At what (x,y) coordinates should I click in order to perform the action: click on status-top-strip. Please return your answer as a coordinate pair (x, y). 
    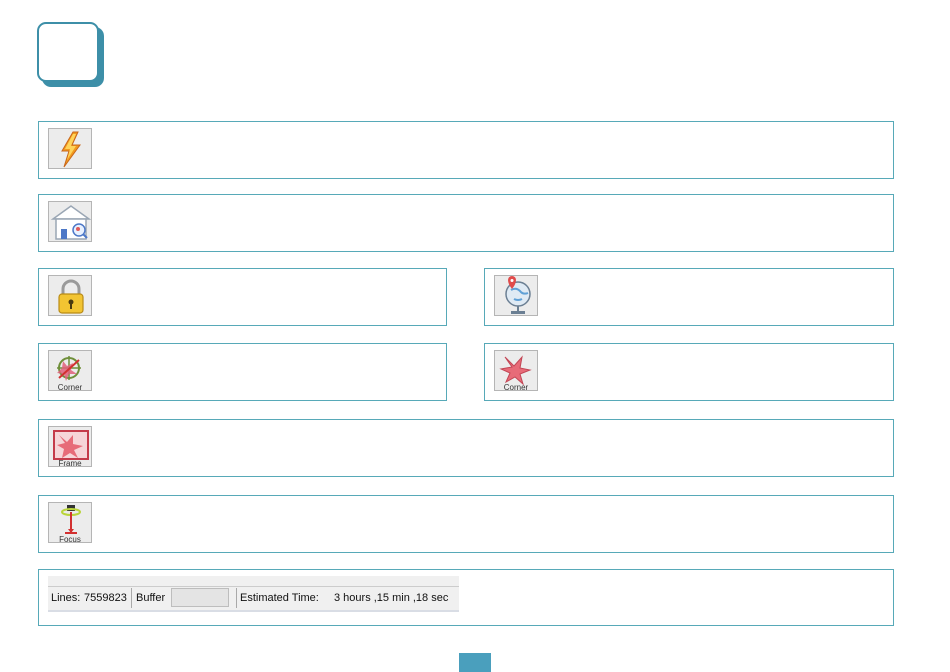
    Looking at the image, I should click on (253, 581).